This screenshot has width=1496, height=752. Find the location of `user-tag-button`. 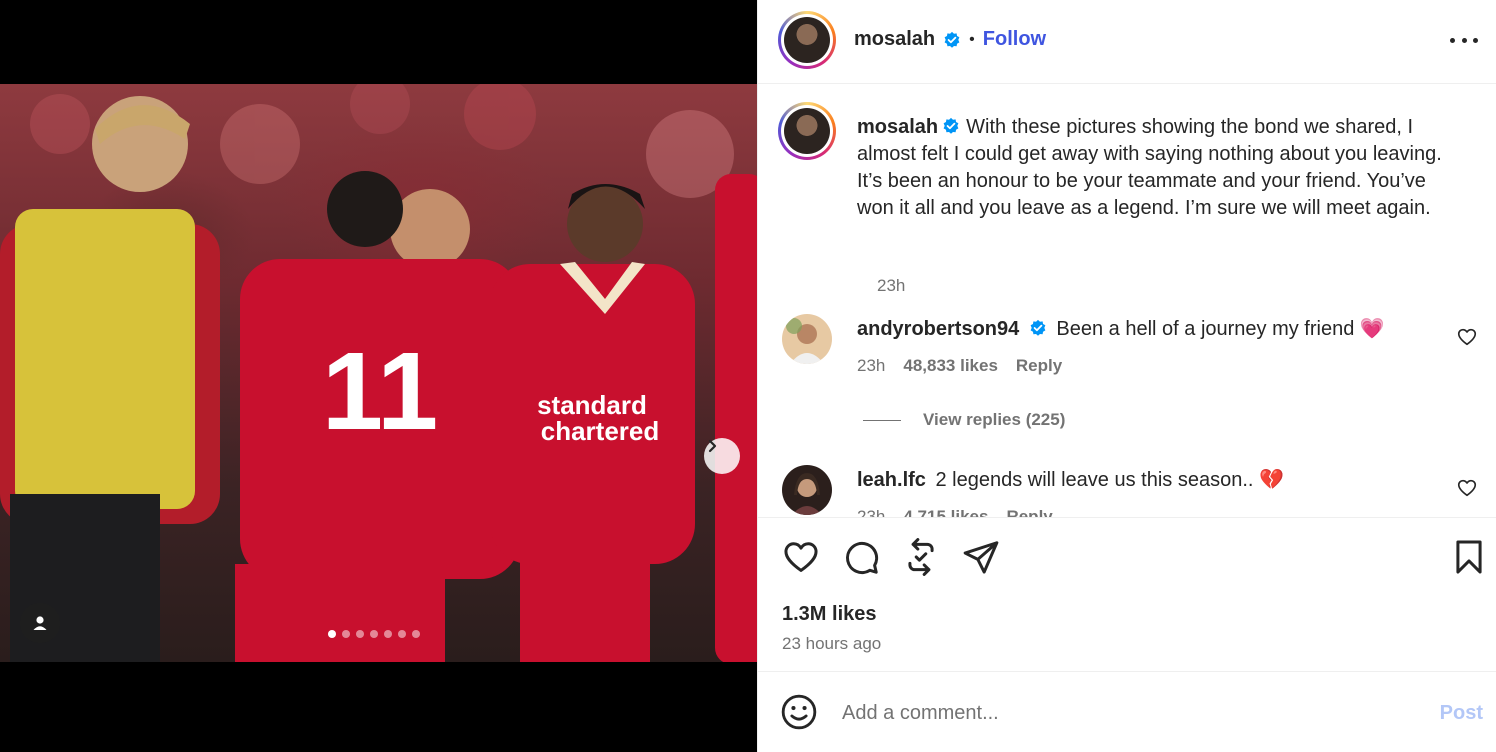

user-tag-button is located at coordinates (40, 623).